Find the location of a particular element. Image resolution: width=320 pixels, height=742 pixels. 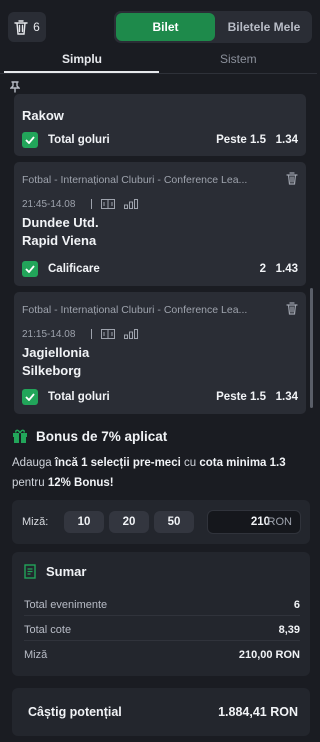

bet-card: Rakow Total goluri Peste 1.5 1.34 is located at coordinates (160, 125).